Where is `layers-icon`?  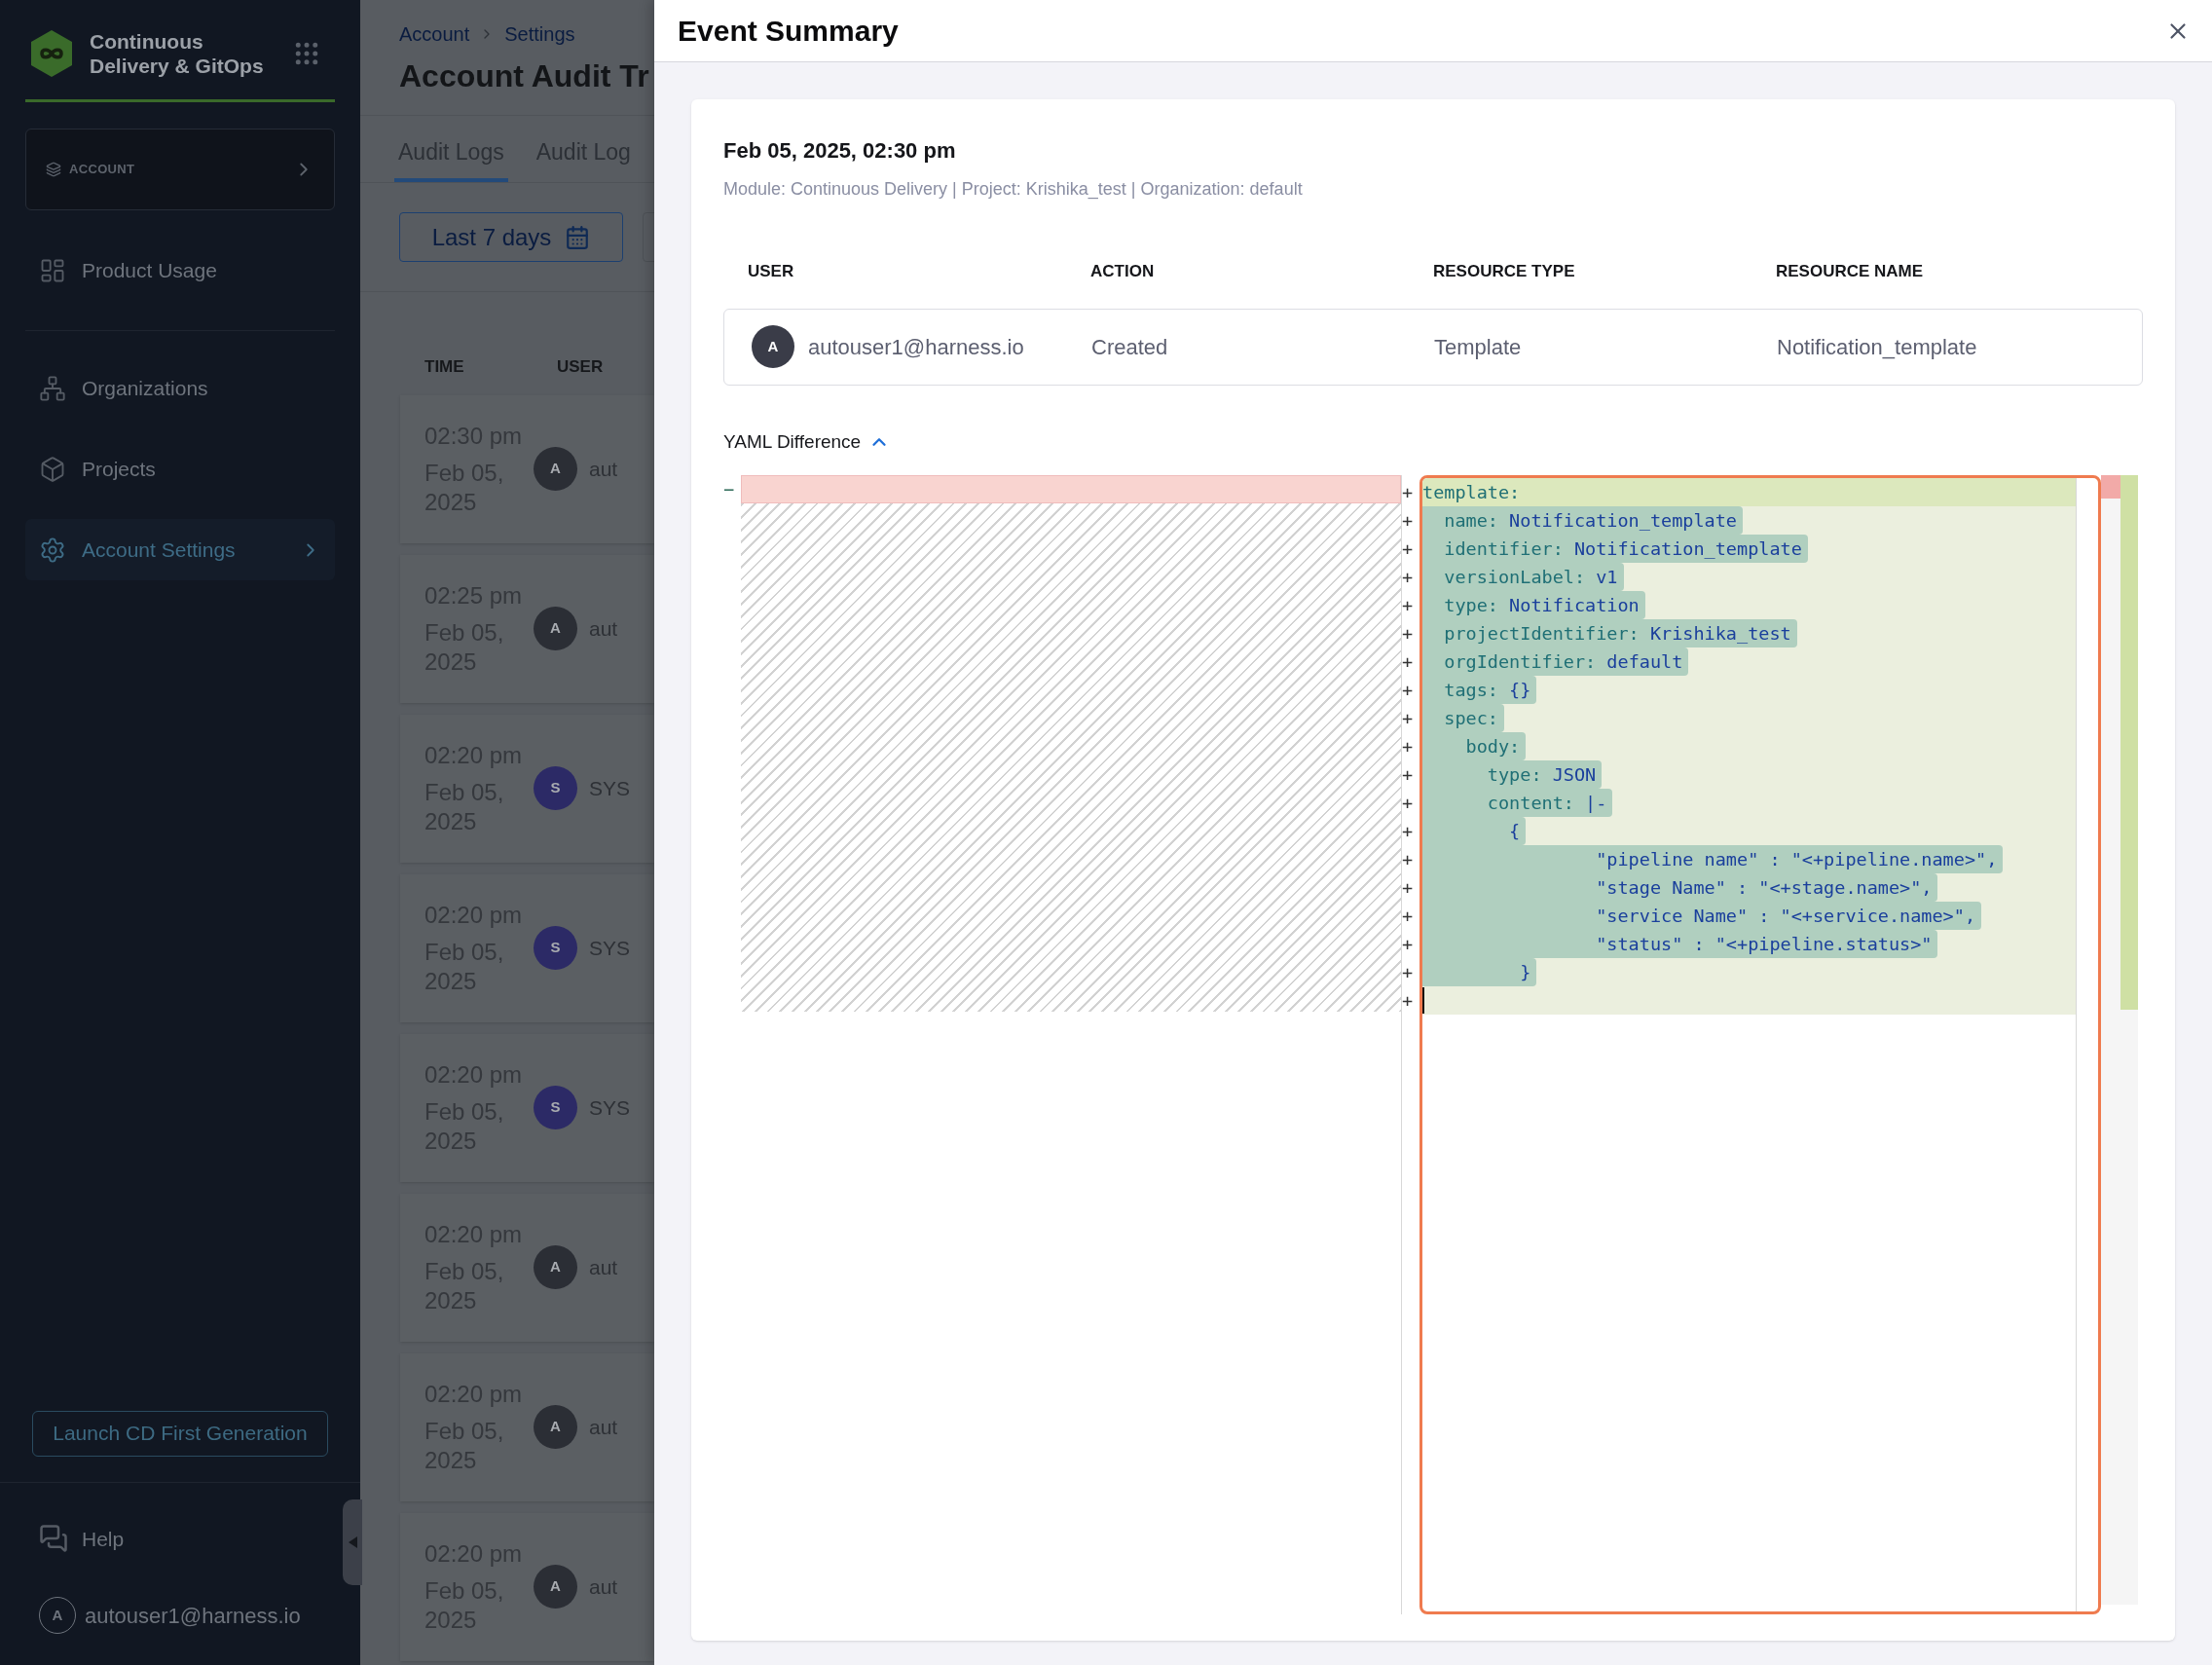 layers-icon is located at coordinates (53, 169).